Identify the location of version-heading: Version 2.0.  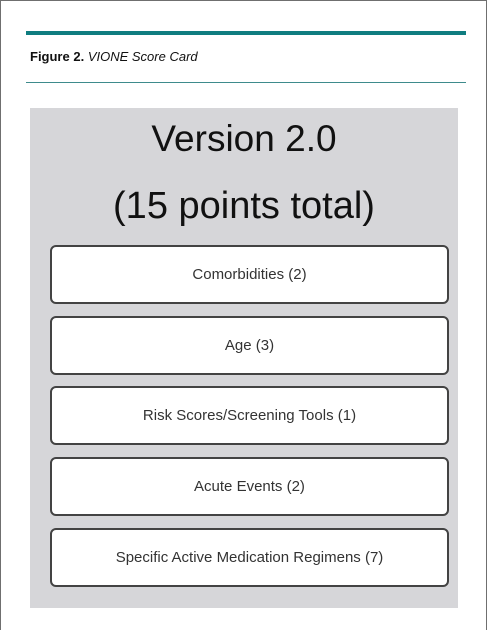
(244, 138).